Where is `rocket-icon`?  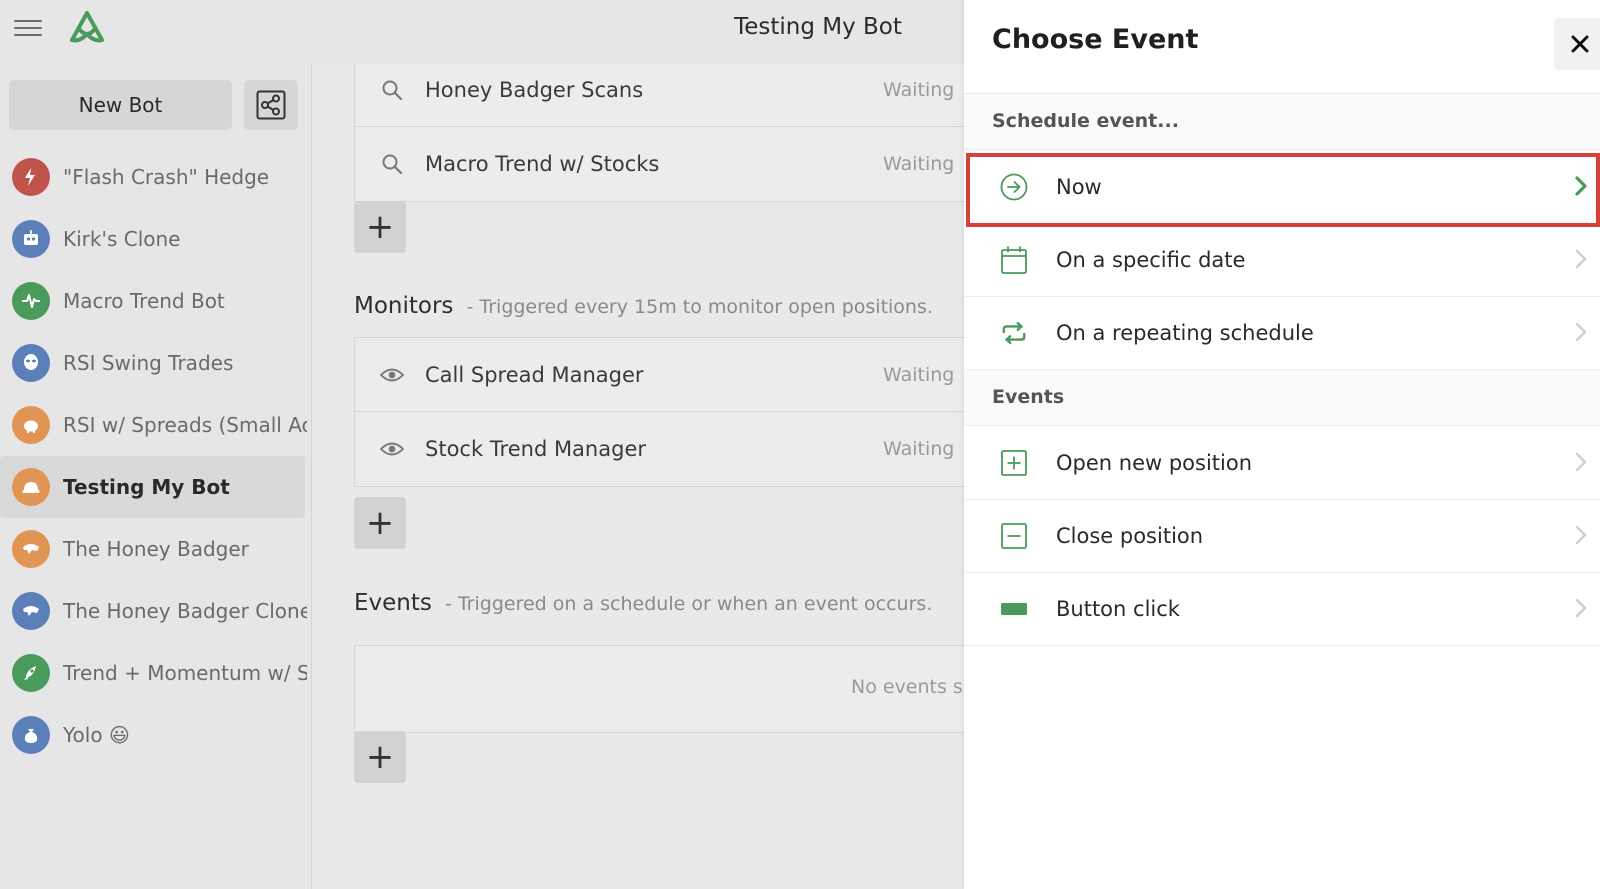 rocket-icon is located at coordinates (31, 673).